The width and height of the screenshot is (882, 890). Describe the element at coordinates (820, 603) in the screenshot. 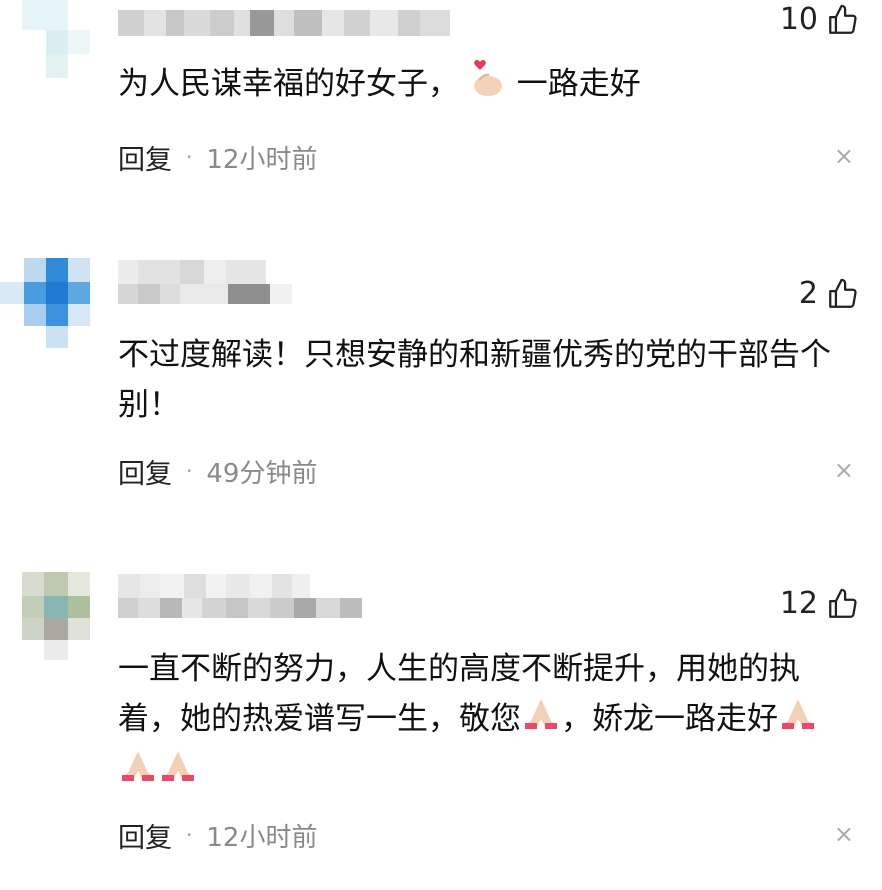

I see `like-button: 12` at that location.